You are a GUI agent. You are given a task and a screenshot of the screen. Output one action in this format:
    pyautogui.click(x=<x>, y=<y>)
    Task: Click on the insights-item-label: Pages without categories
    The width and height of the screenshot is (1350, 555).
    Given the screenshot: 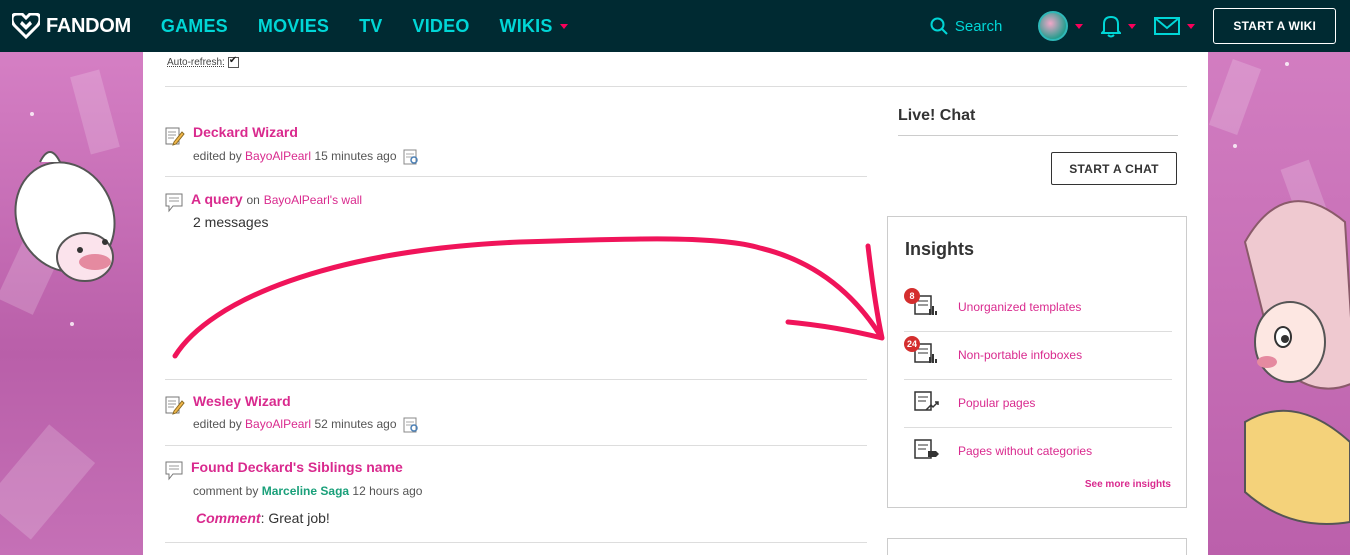 What is the action you would take?
    pyautogui.click(x=1025, y=451)
    